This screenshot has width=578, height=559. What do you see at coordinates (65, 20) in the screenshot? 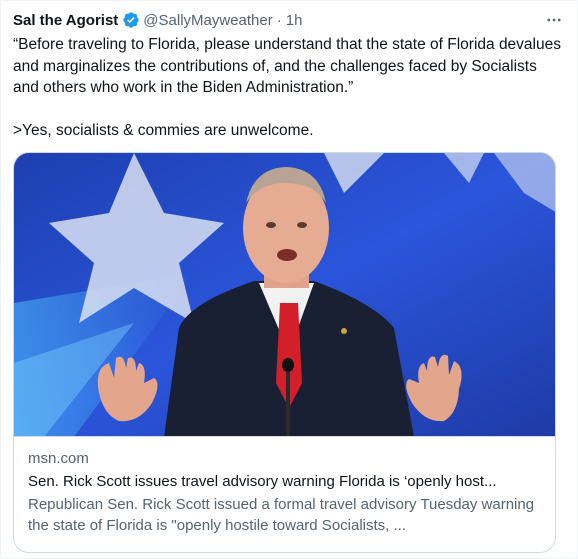
I see `author-name: Sal the Agorist` at bounding box center [65, 20].